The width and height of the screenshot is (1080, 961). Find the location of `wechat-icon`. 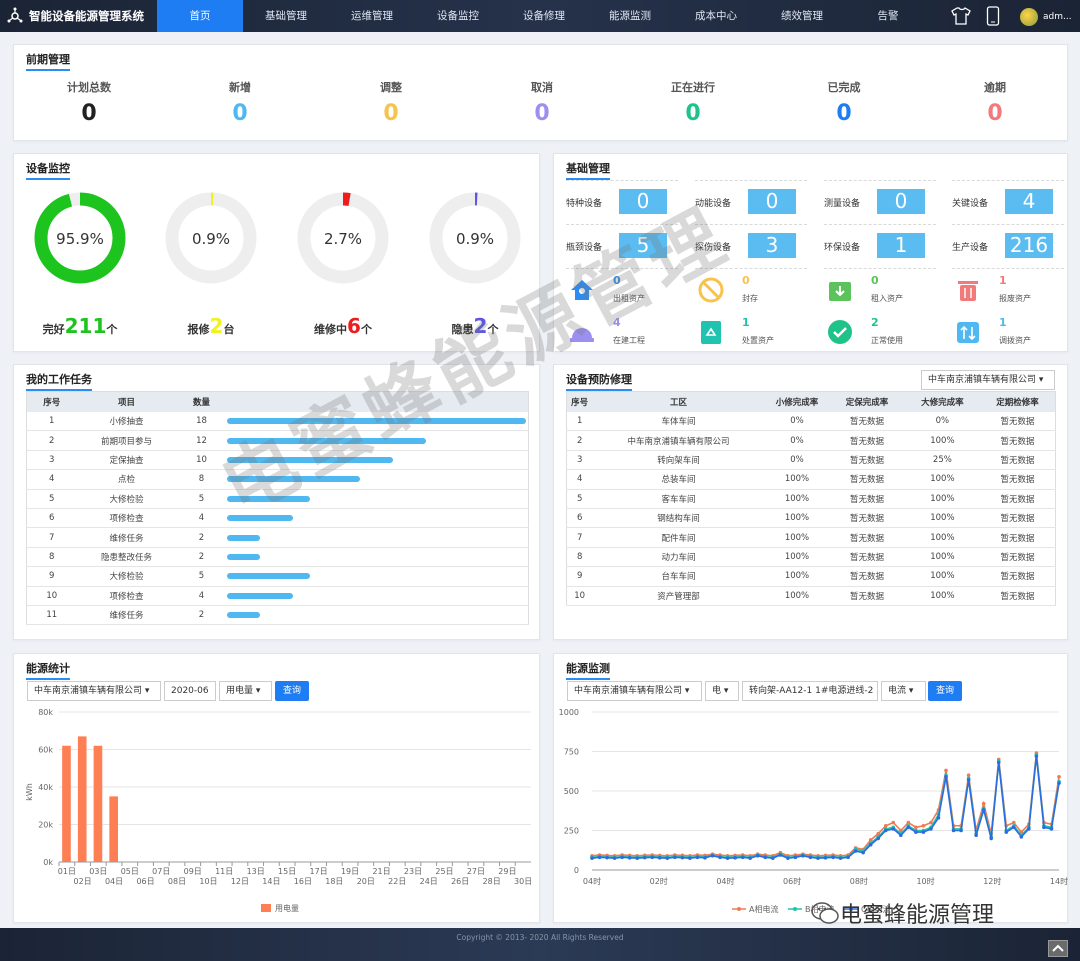

wechat-icon is located at coordinates (825, 913).